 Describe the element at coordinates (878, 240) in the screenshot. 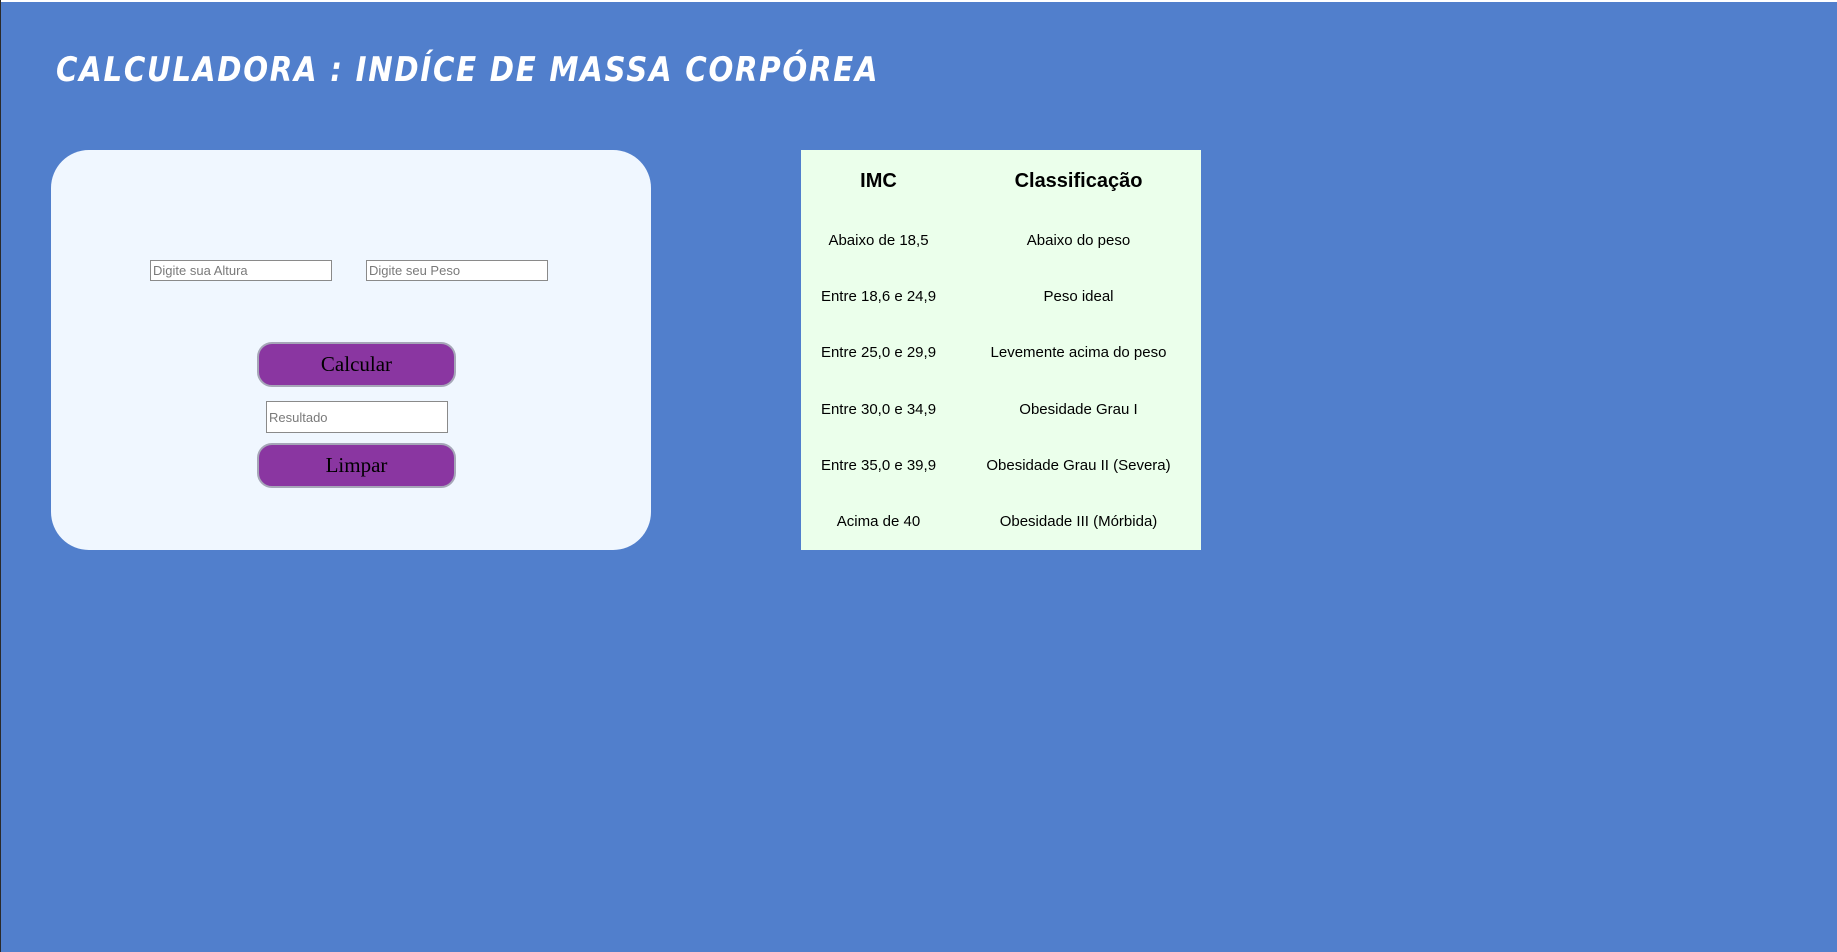

I see `imc-range-cell: Abaixo de 18,5` at that location.